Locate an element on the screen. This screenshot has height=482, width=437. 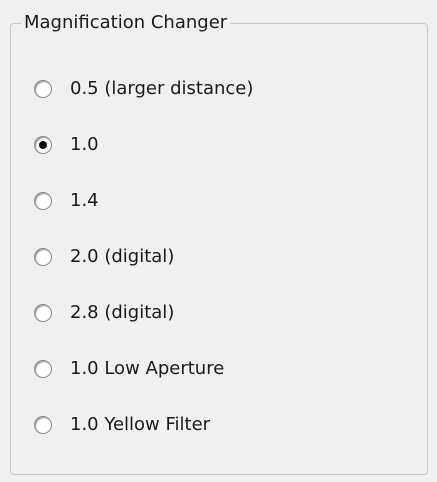
groupbox-title: Magnification Changer is located at coordinates (126, 23).